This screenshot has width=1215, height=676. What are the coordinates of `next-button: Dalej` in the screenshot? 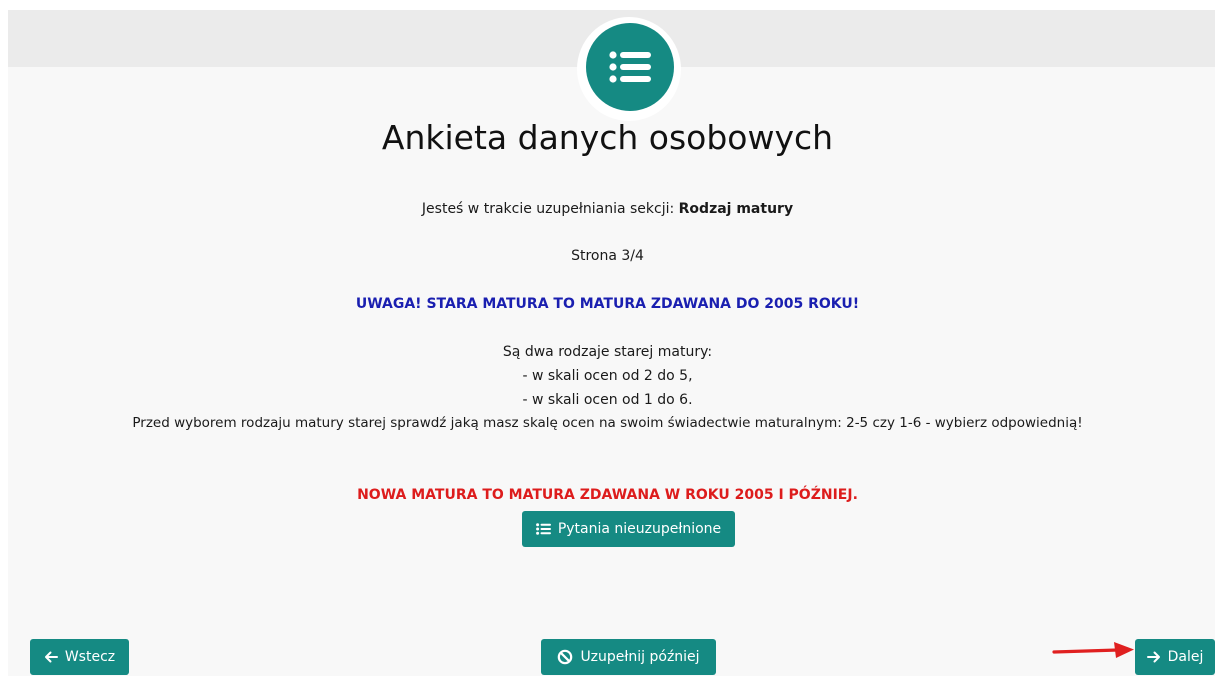 It's located at (1175, 657).